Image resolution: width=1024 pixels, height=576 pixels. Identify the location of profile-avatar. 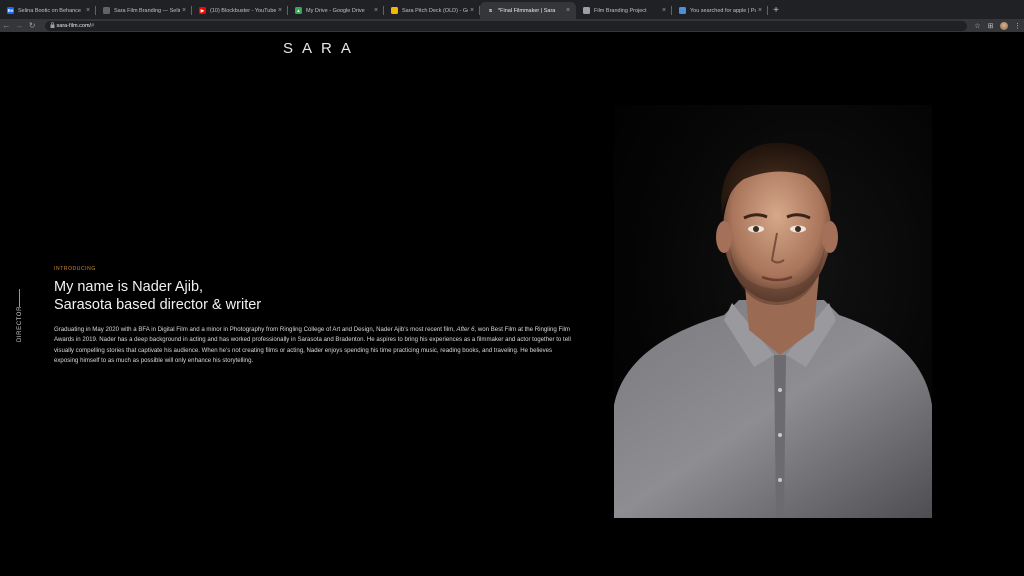
(1004, 25).